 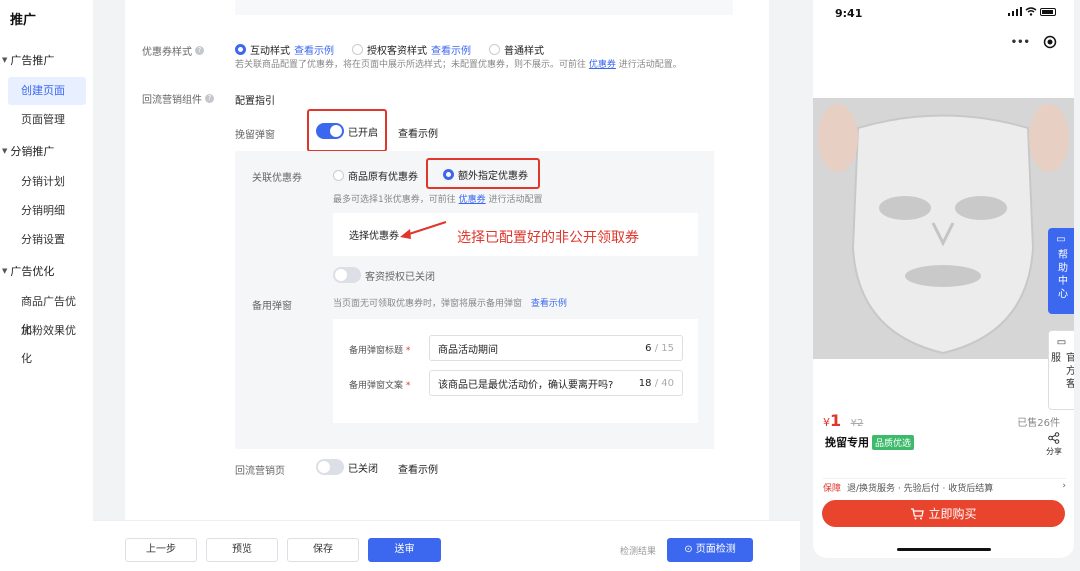 What do you see at coordinates (650, 65) in the screenshot?
I see `hint-text: 进行活动配置。` at bounding box center [650, 65].